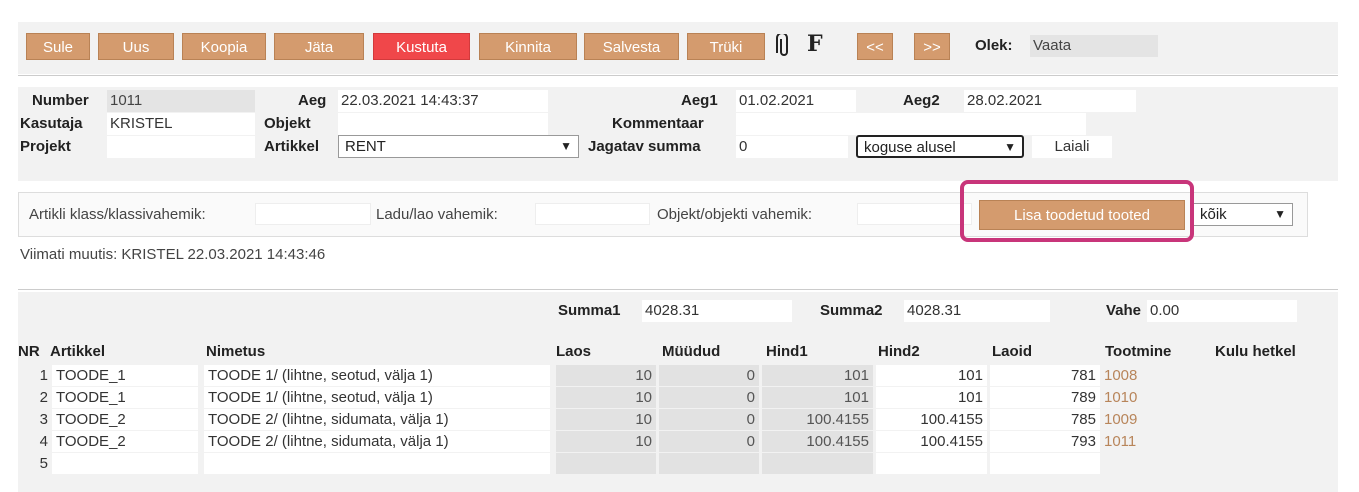 This screenshot has height=492, width=1359. Describe the element at coordinates (977, 311) in the screenshot. I see `summa2-field: 4028.31` at that location.